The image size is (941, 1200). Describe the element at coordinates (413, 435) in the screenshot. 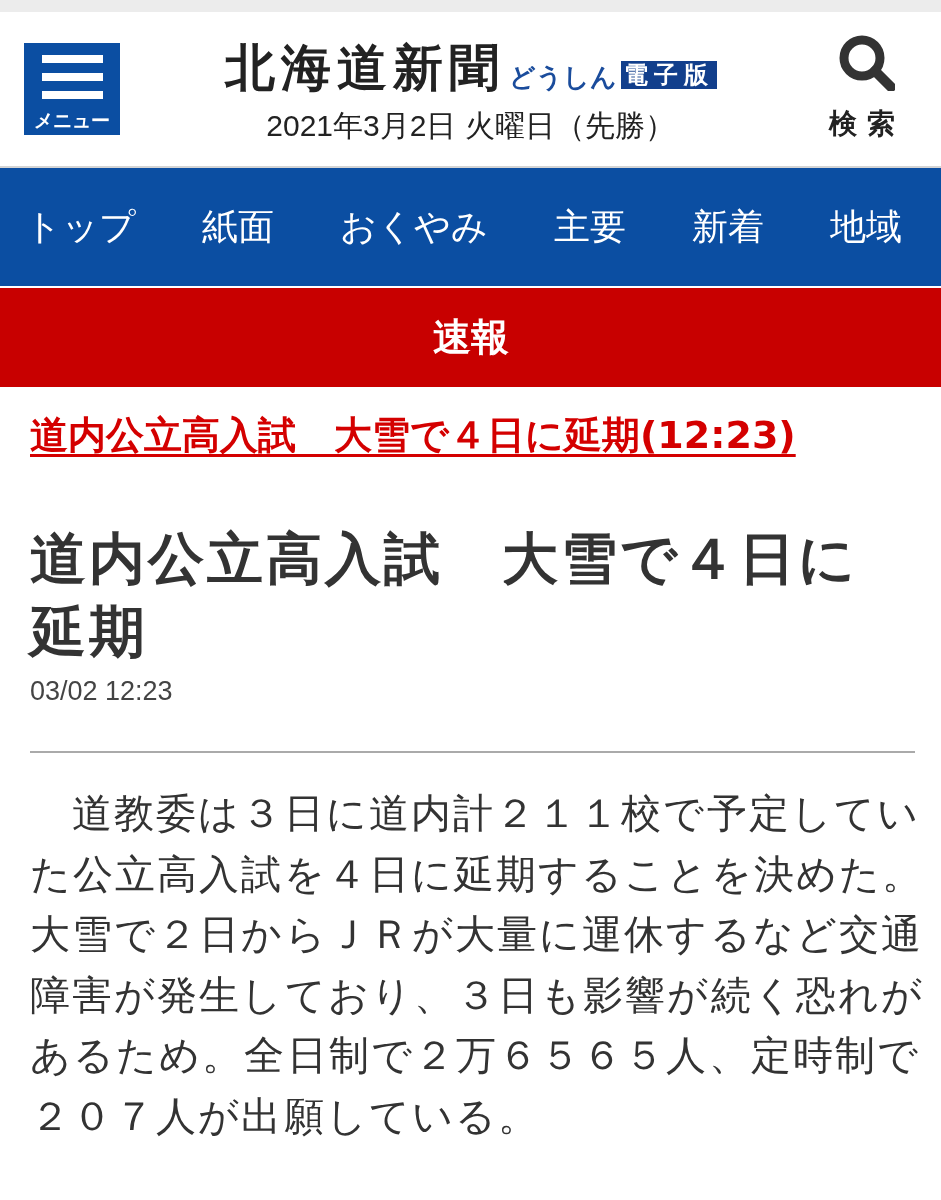

I see `breaking-news-link: 道内公立高入試 大雪で４日に延期(12:23)` at that location.